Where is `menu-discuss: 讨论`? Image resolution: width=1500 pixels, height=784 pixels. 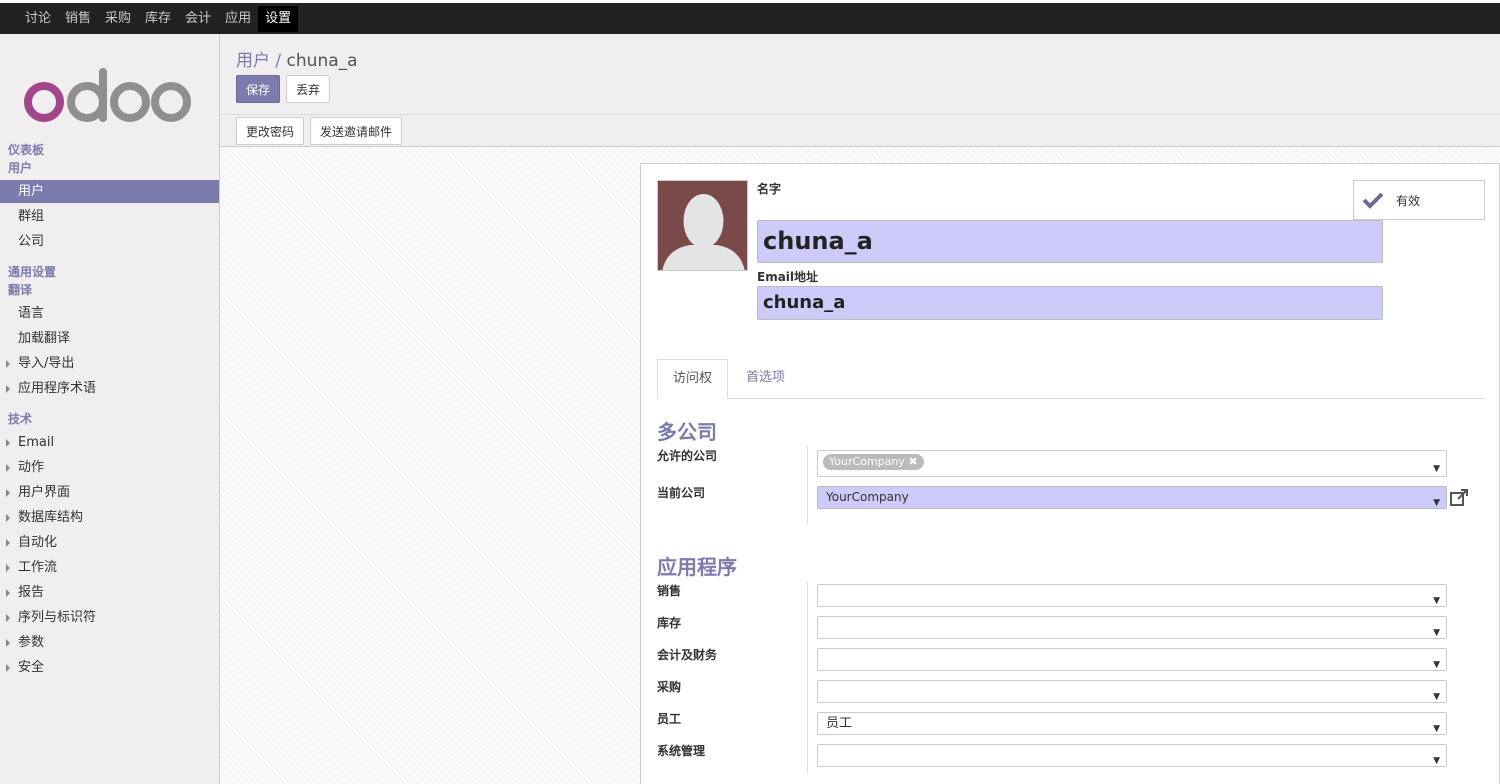
menu-discuss: 讨论 is located at coordinates (38, 19).